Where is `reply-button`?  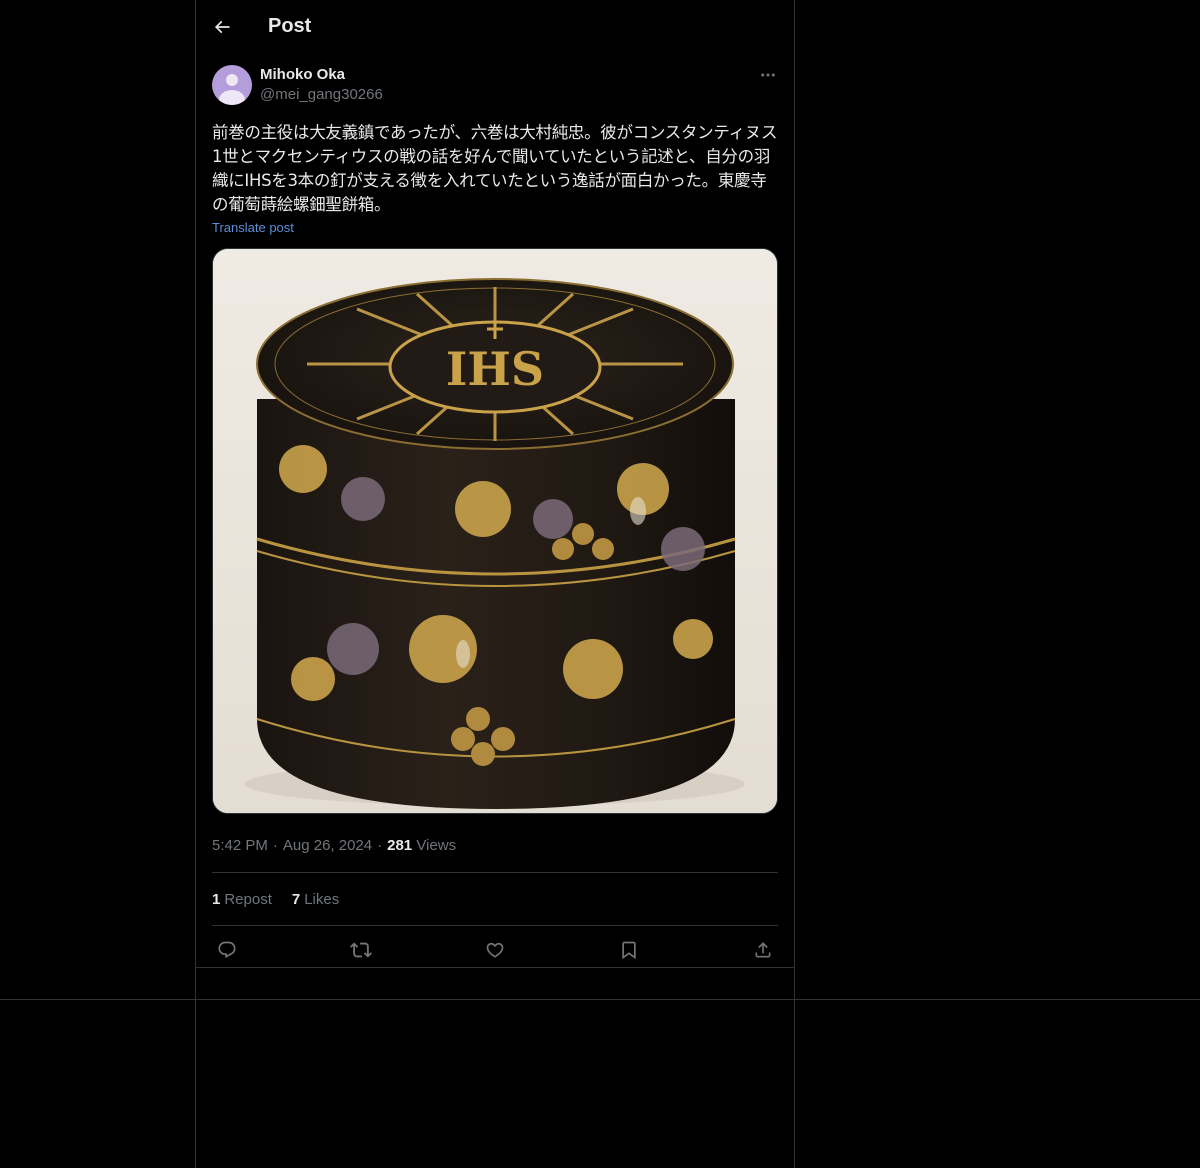 reply-button is located at coordinates (227, 950).